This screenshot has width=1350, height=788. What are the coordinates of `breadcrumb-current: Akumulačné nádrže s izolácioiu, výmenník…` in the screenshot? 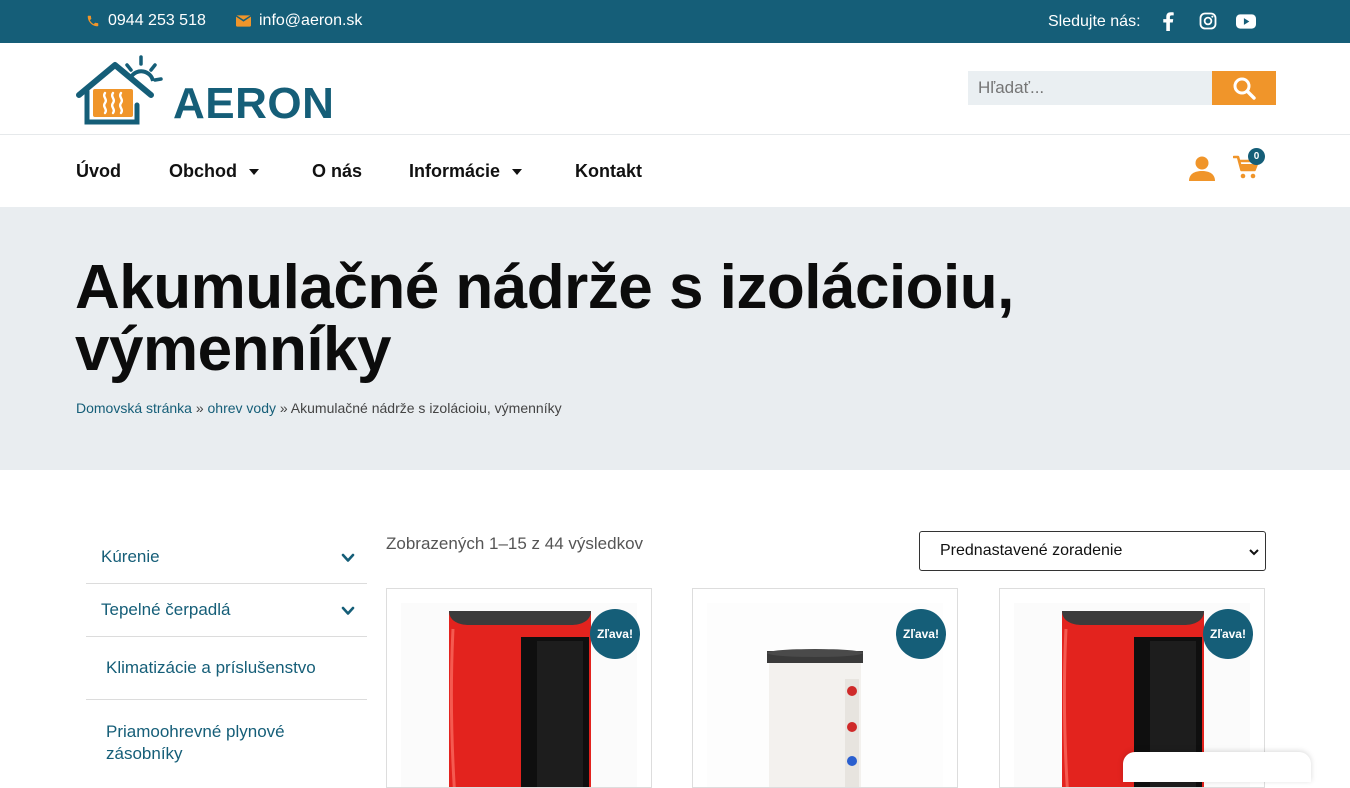 It's located at (426, 408).